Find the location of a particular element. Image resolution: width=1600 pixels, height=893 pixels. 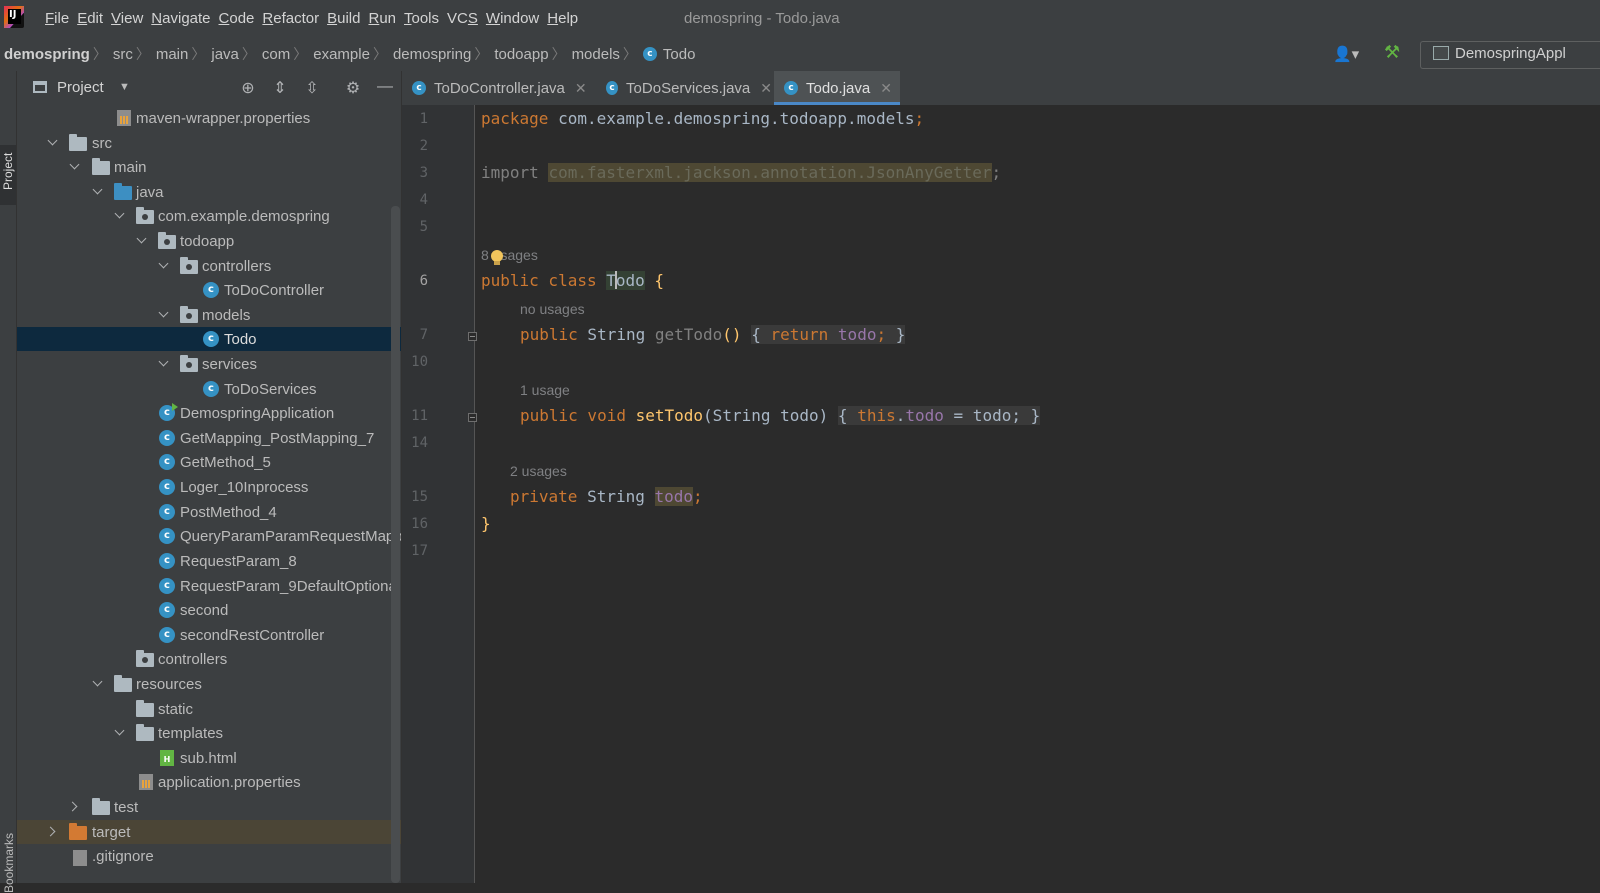

tree-item-application-properties: application.properties is located at coordinates (209, 782).